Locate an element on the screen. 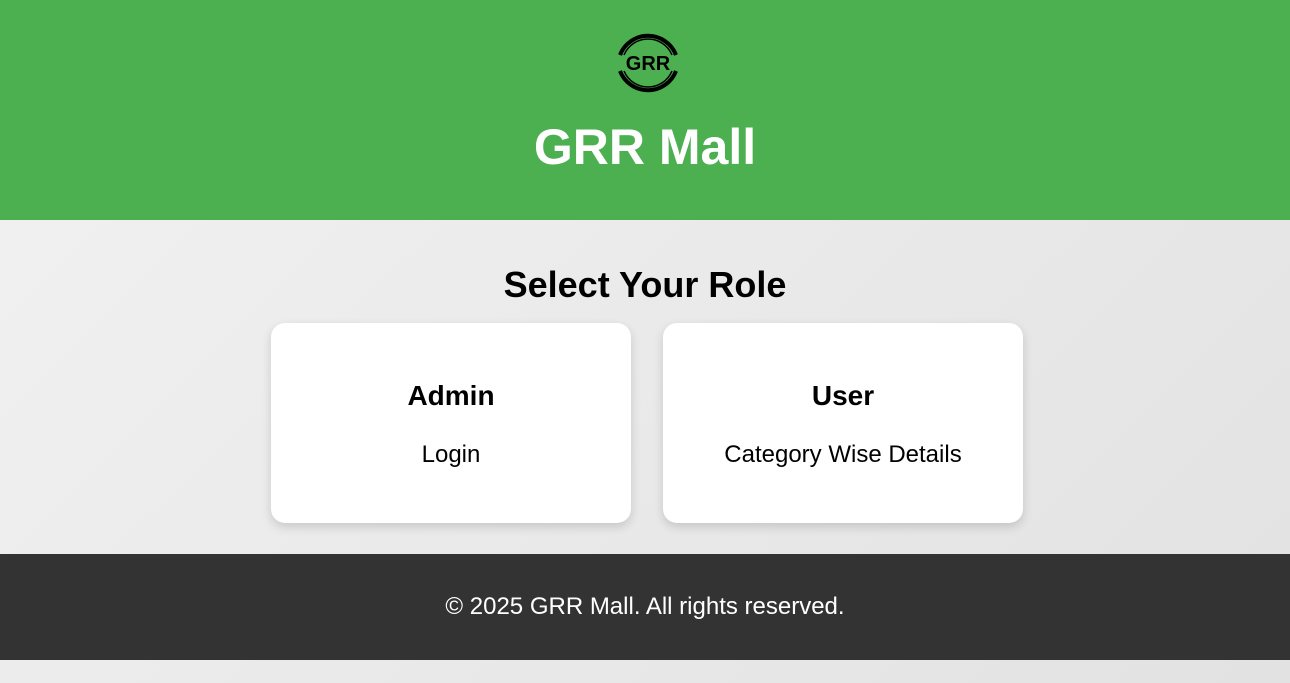  grr-logo: GRR is located at coordinates (648, 63).